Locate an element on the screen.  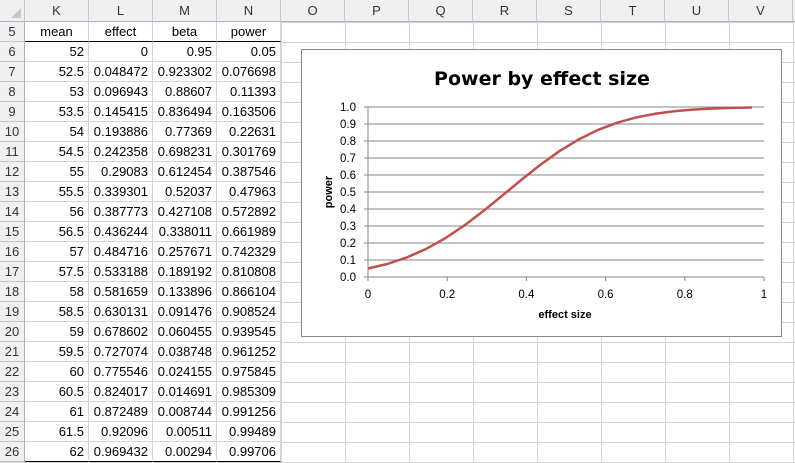
row-header-13: 13 is located at coordinates (12, 192).